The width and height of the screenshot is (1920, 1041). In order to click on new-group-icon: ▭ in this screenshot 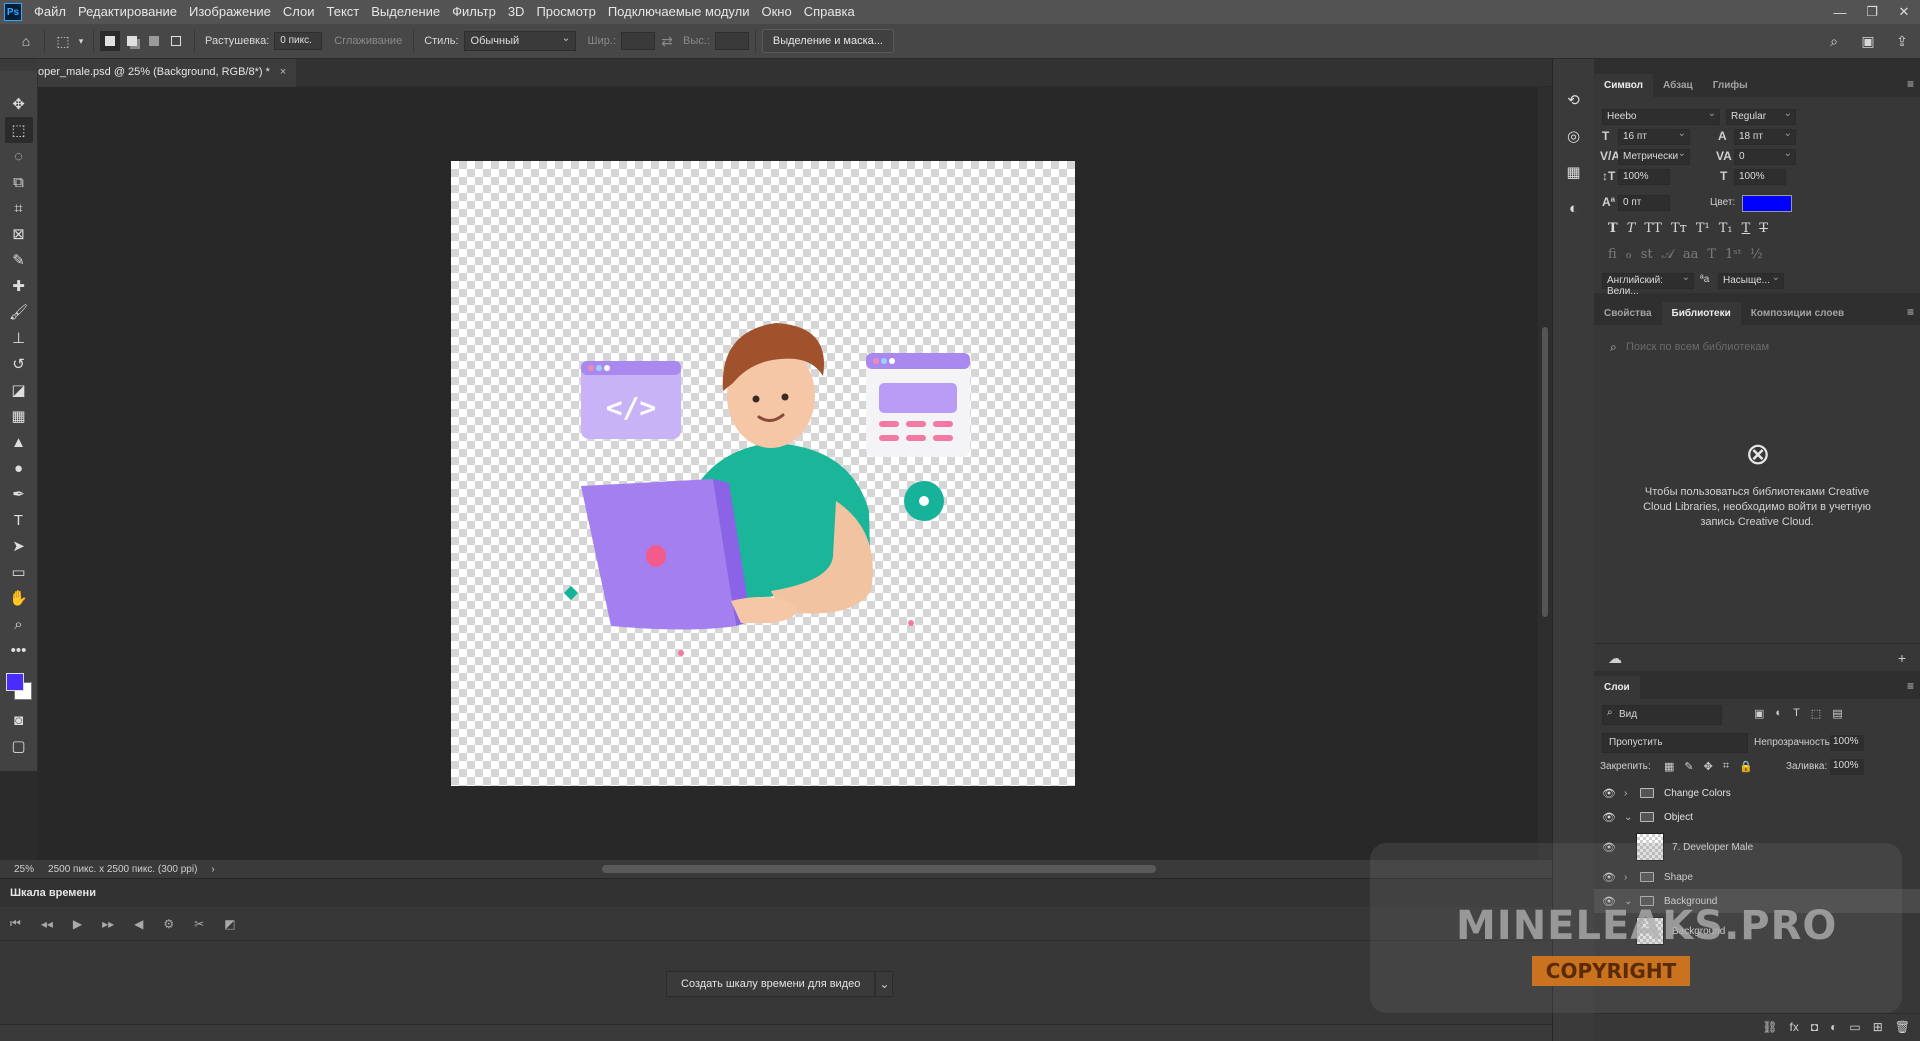, I will do `click(1854, 1027)`.